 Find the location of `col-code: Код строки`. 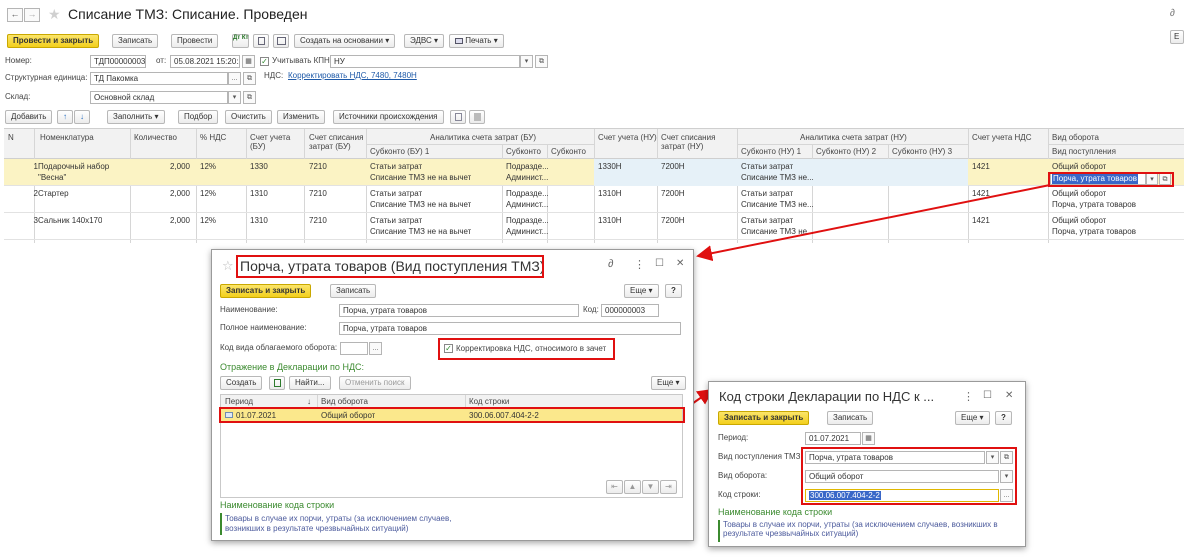

col-code: Код строки is located at coordinates (489, 402).